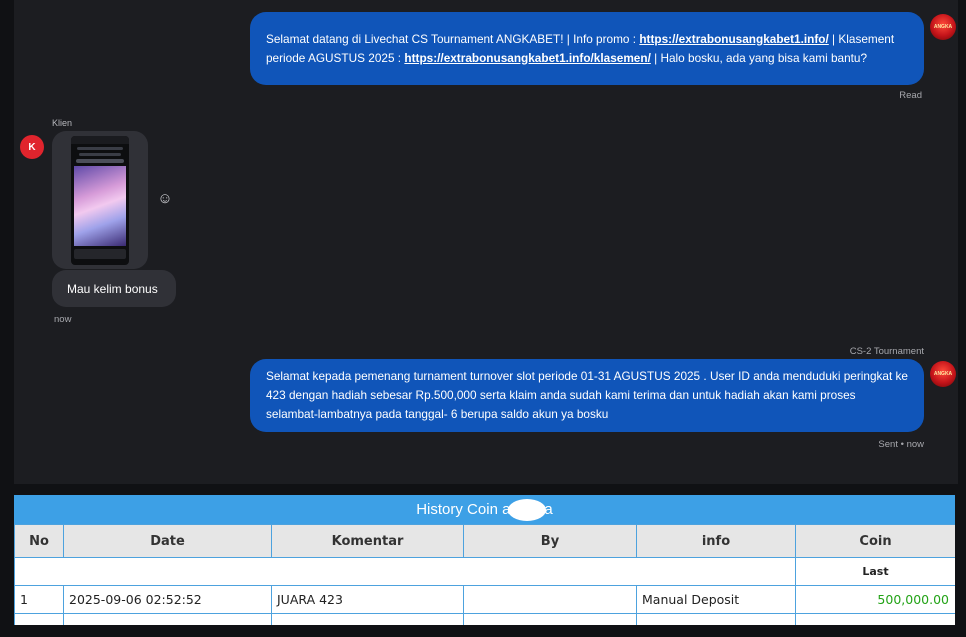 The height and width of the screenshot is (637, 966). Describe the element at coordinates (527, 509) in the screenshot. I see `redaction-mark` at that location.